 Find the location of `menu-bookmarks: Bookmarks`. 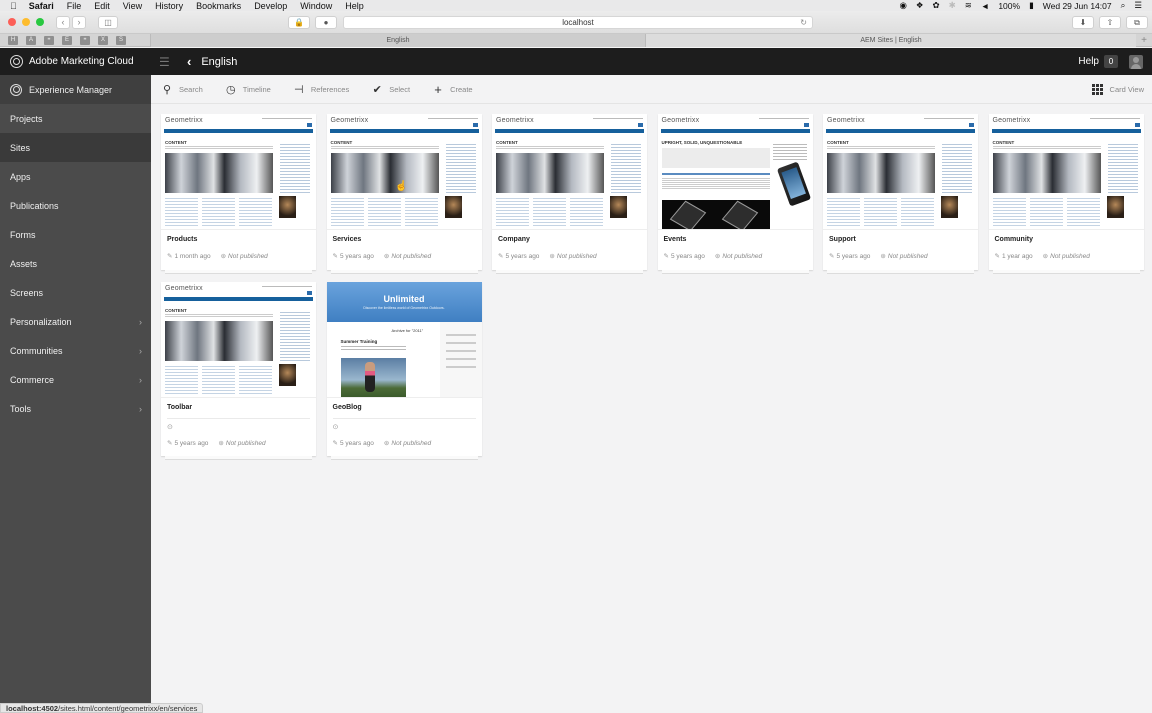

menu-bookmarks: Bookmarks is located at coordinates (218, 6).